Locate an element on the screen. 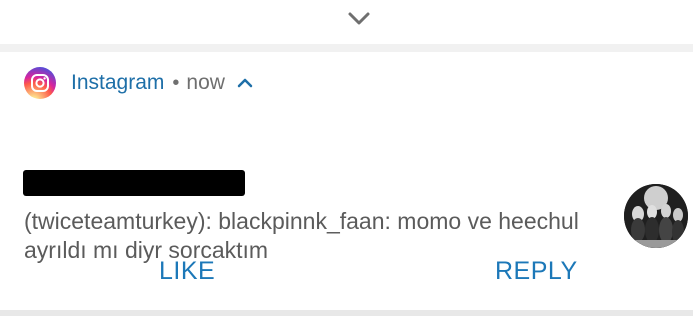 Image resolution: width=693 pixels, height=316 pixels. app-name: Instagram is located at coordinates (118, 82).